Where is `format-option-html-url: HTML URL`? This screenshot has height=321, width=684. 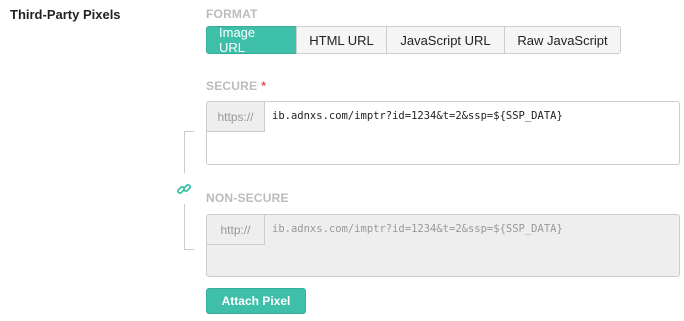
format-option-html-url: HTML URL is located at coordinates (341, 40).